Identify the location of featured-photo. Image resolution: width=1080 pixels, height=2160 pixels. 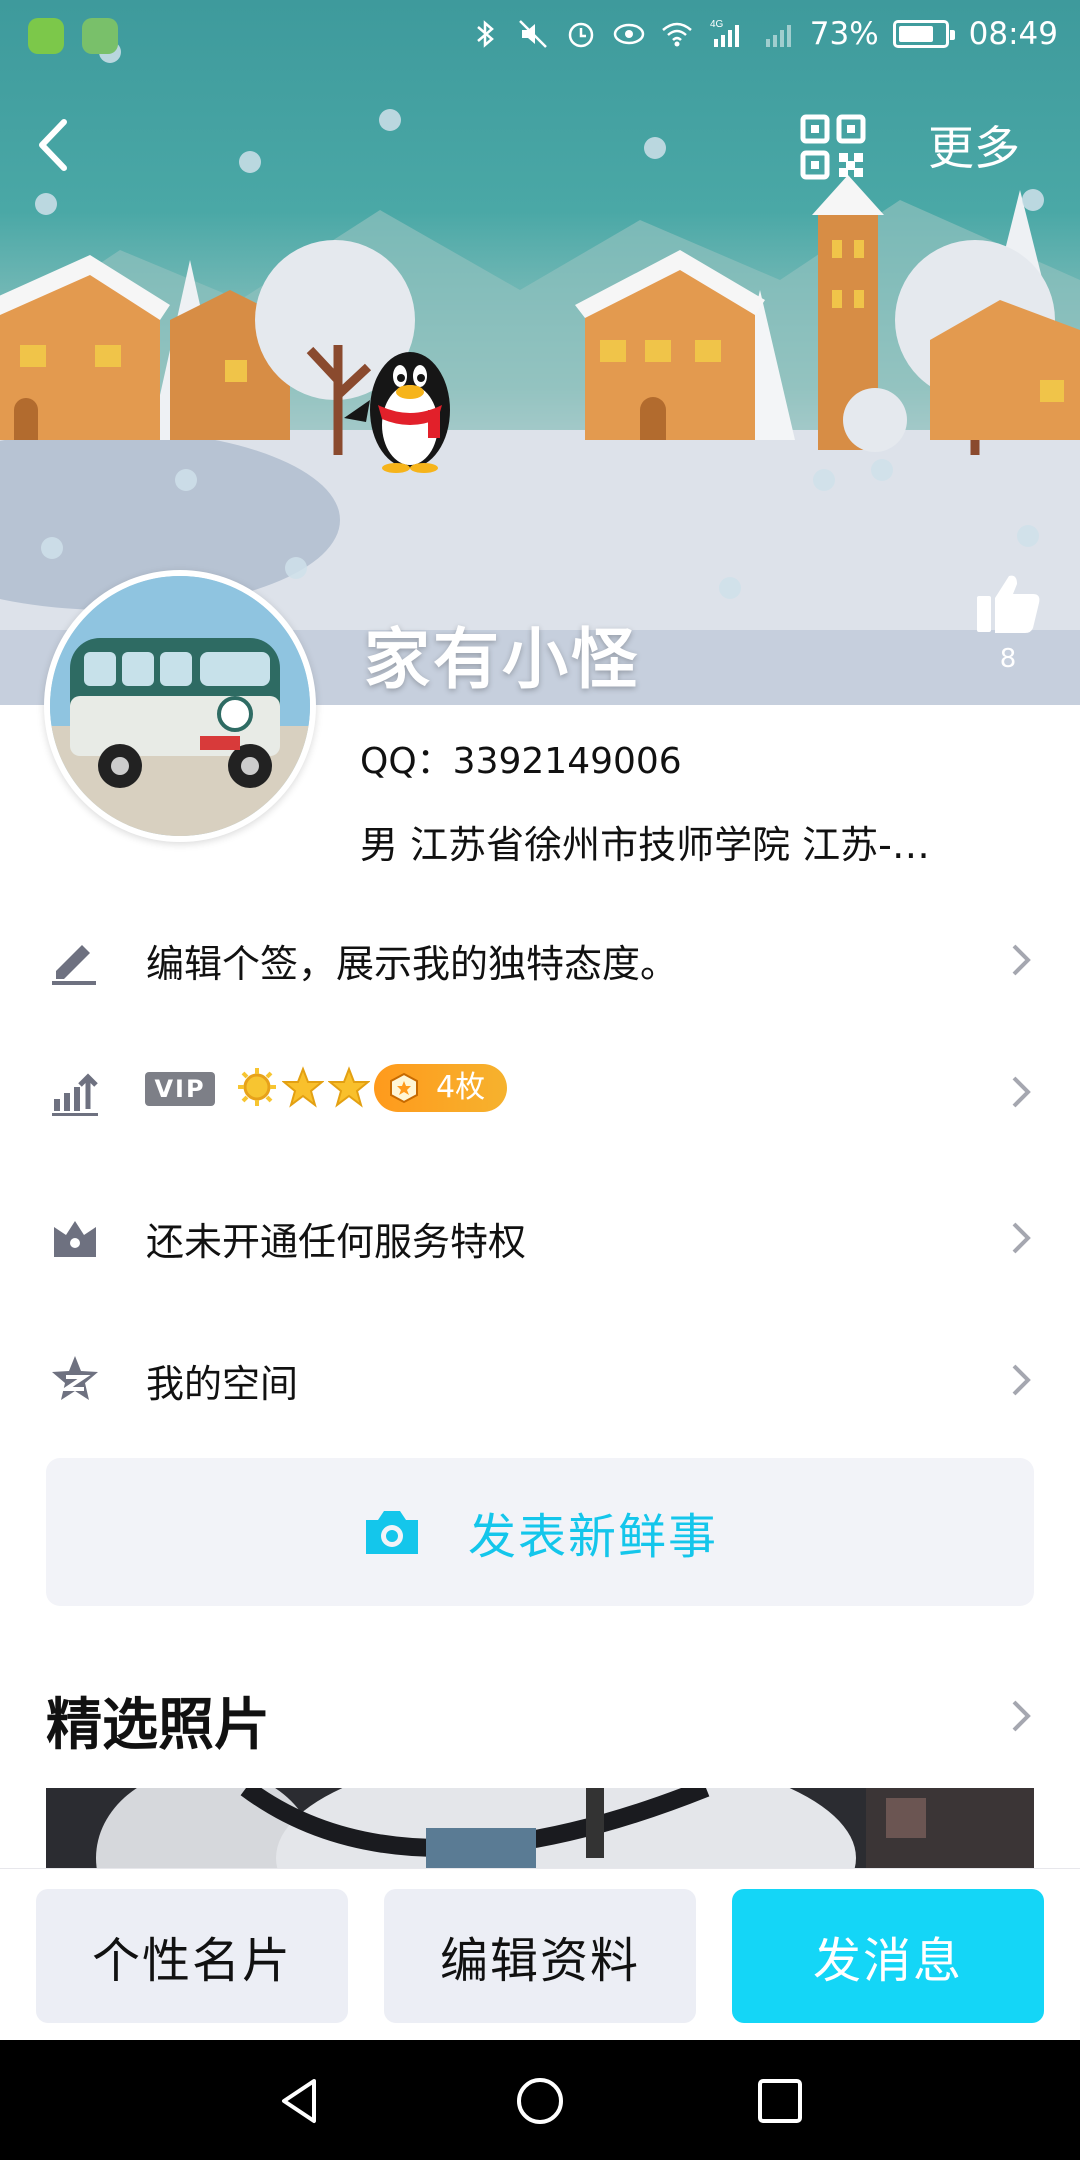
(540, 1832).